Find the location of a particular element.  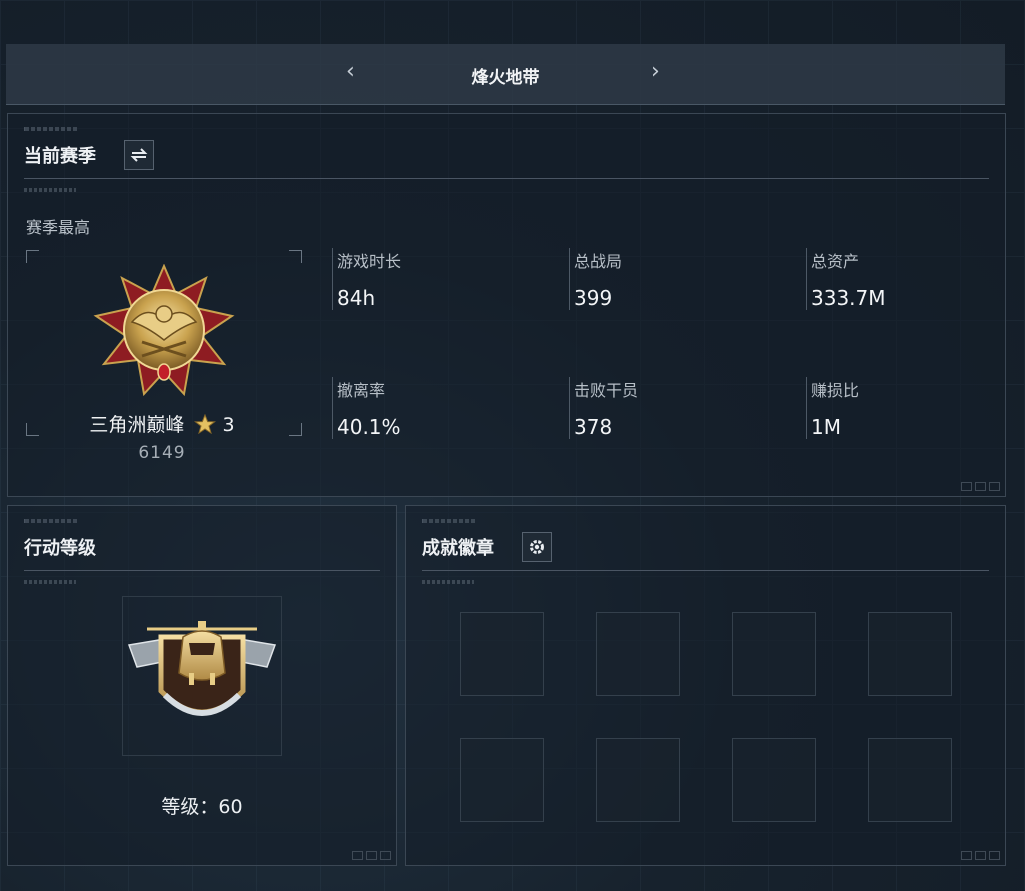

rank-stars: 3 is located at coordinates (228, 425).